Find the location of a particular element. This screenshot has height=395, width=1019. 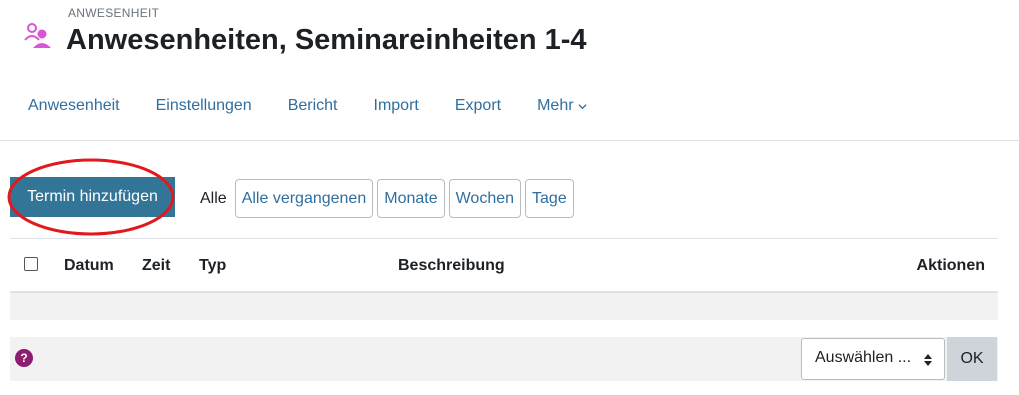

attendance-people-icon is located at coordinates (37, 35).